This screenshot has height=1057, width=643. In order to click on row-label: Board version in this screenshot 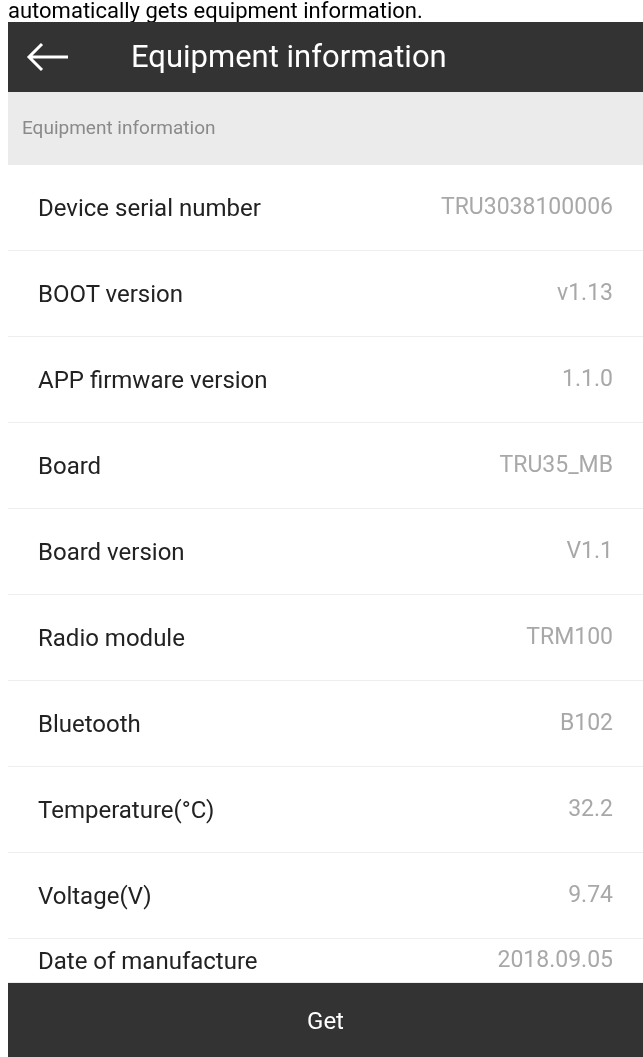, I will do `click(111, 552)`.